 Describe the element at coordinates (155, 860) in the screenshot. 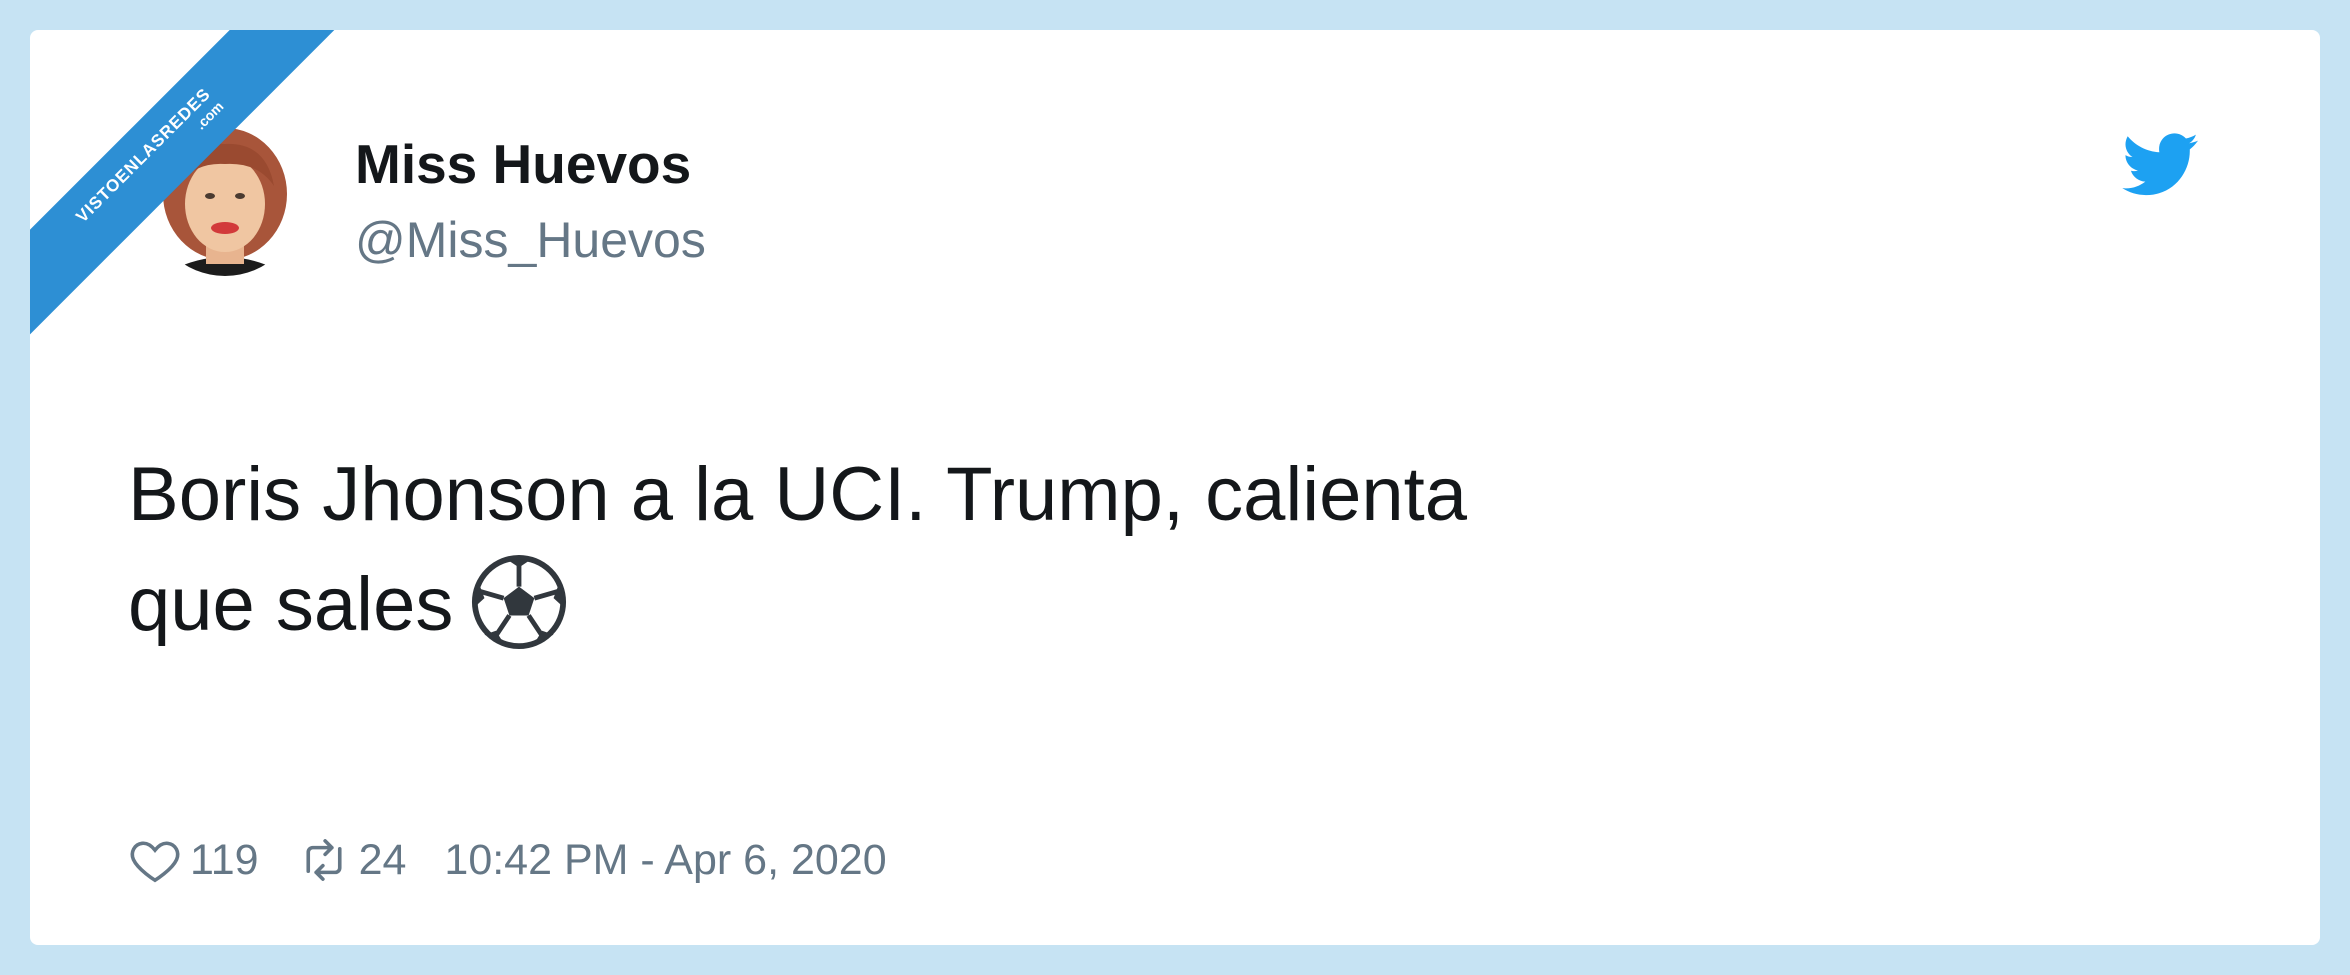

I see `heart-icon` at that location.